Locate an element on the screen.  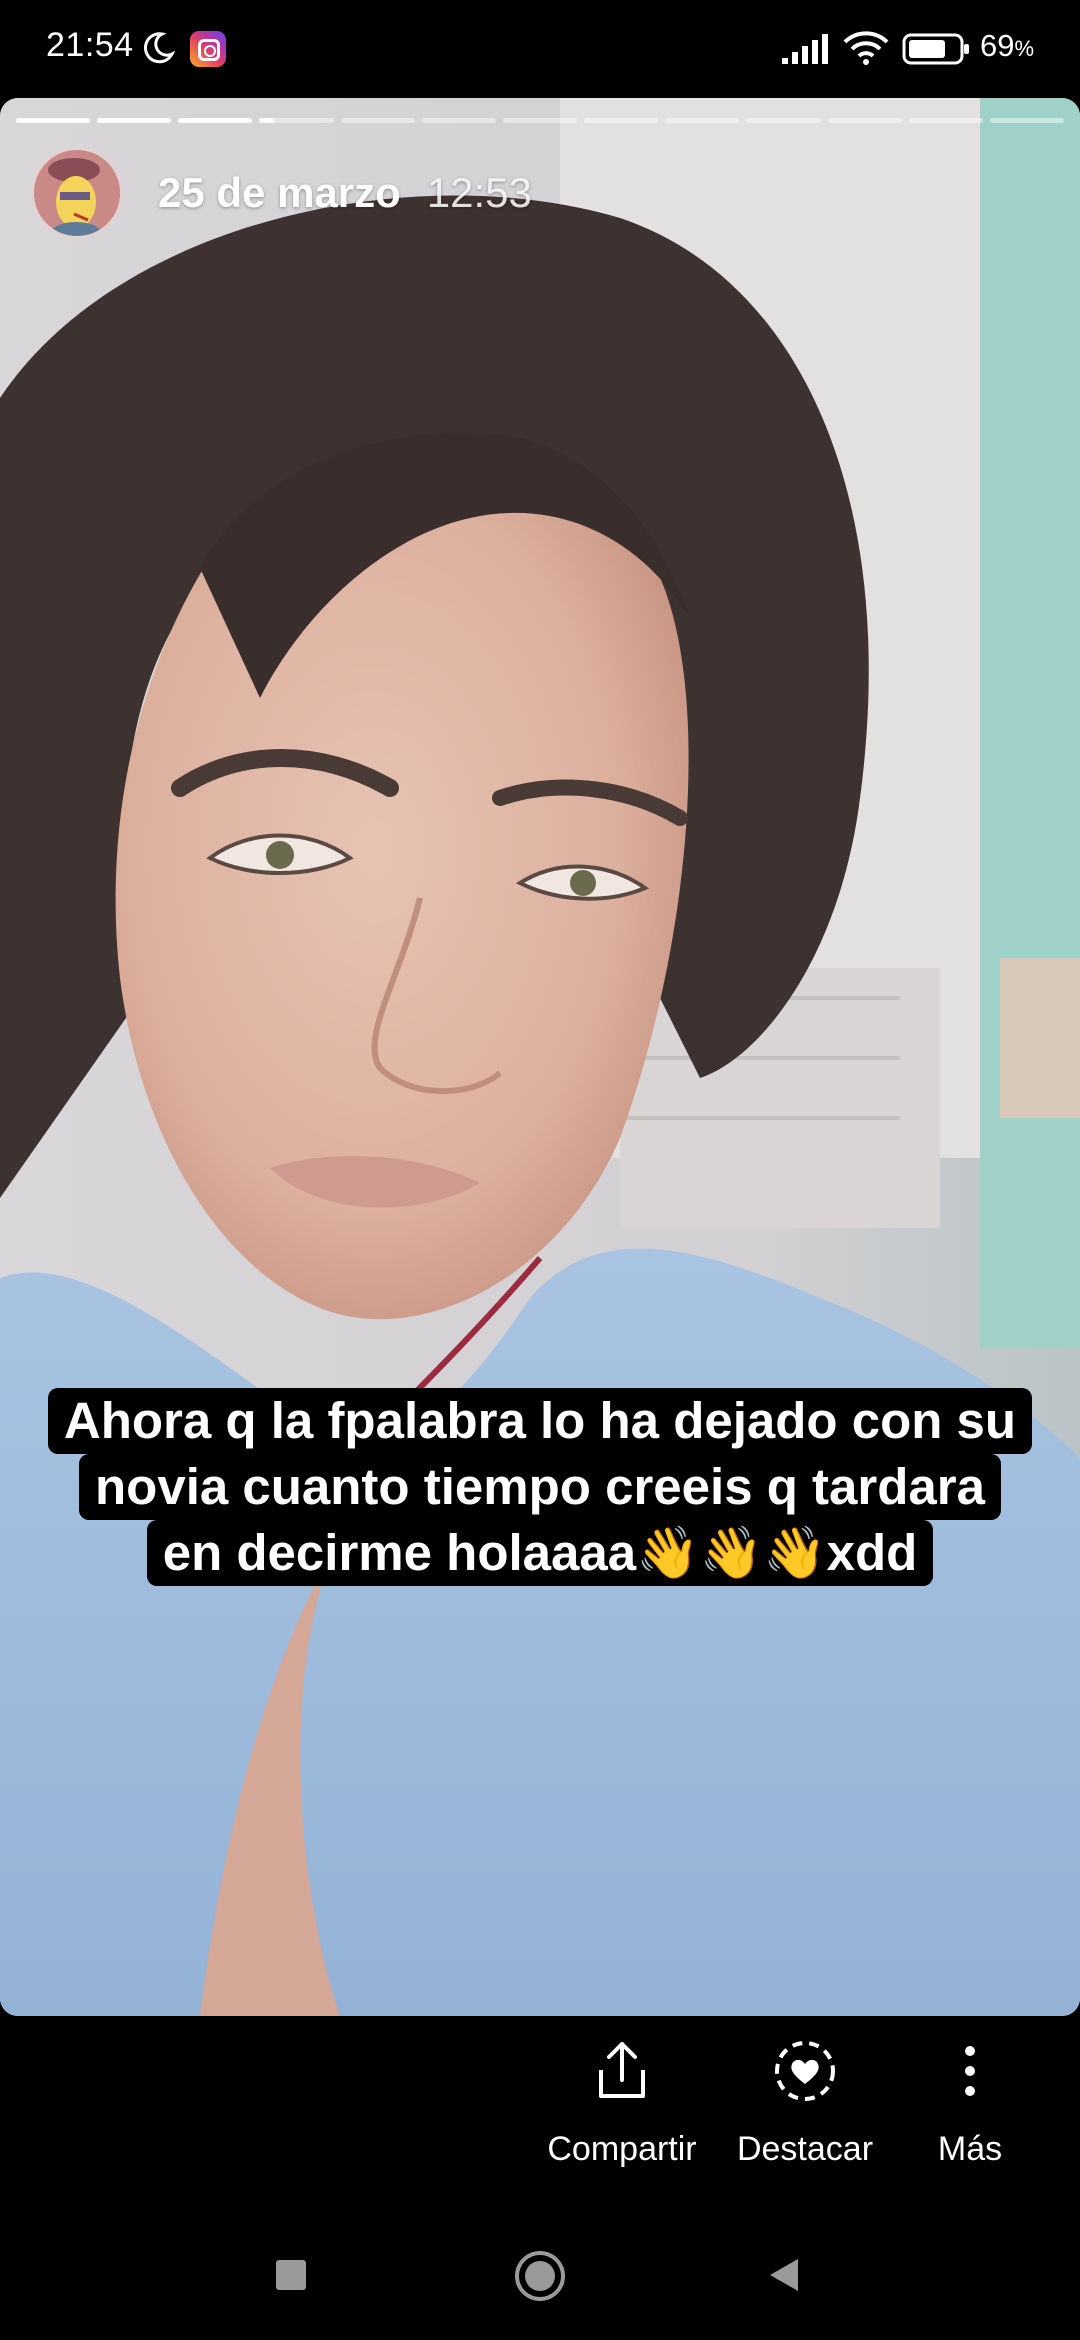
story-date: 25 de marzo is located at coordinates (279, 192).